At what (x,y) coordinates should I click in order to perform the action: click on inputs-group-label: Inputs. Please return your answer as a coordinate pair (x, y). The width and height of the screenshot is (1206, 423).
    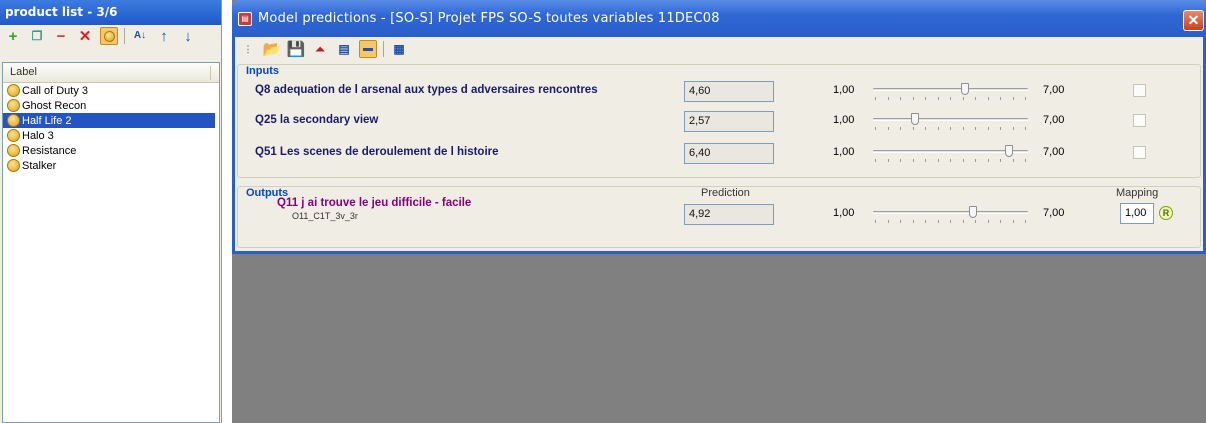
    Looking at the image, I should click on (262, 71).